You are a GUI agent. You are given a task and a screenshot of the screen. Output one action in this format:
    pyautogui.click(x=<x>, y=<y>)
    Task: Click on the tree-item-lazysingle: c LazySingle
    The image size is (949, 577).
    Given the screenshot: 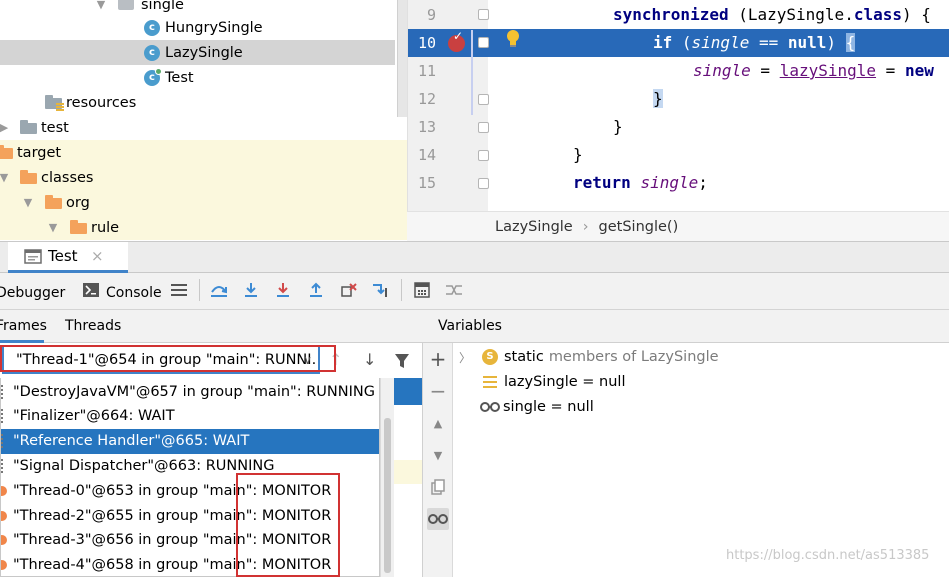 What is the action you would take?
    pyautogui.click(x=197, y=52)
    